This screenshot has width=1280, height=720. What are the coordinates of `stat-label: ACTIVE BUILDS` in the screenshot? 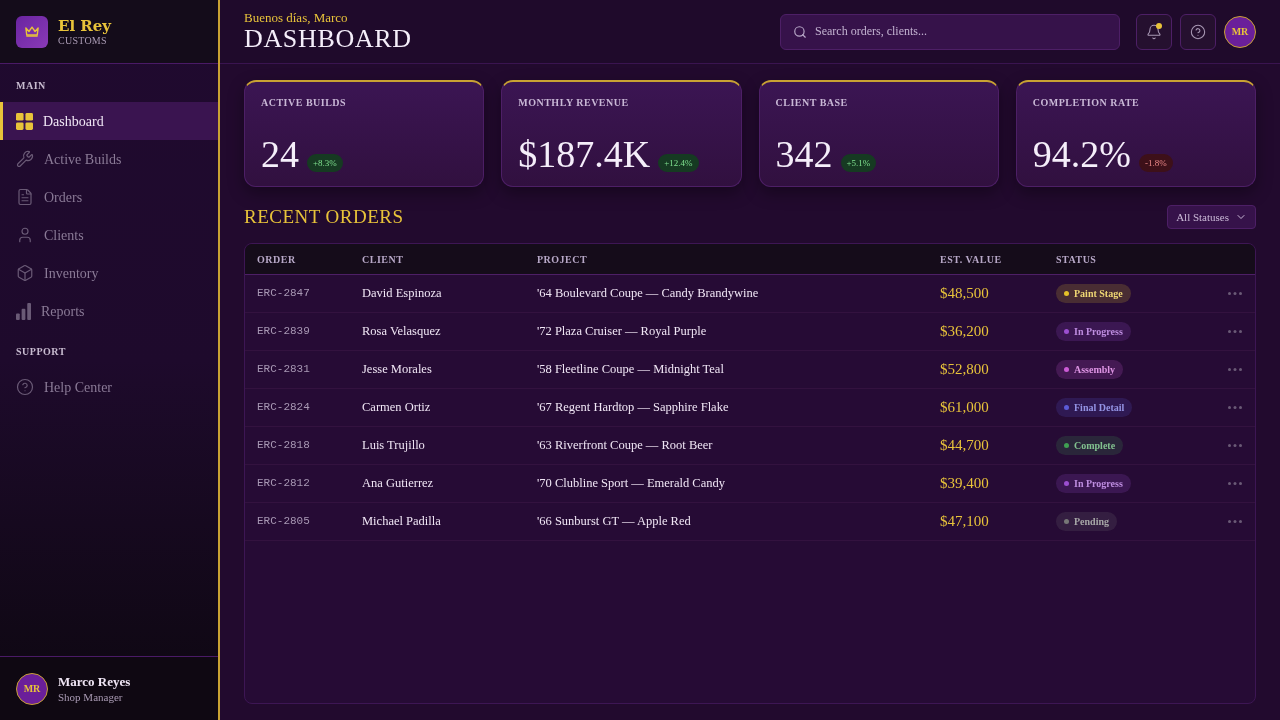 It's located at (304, 103).